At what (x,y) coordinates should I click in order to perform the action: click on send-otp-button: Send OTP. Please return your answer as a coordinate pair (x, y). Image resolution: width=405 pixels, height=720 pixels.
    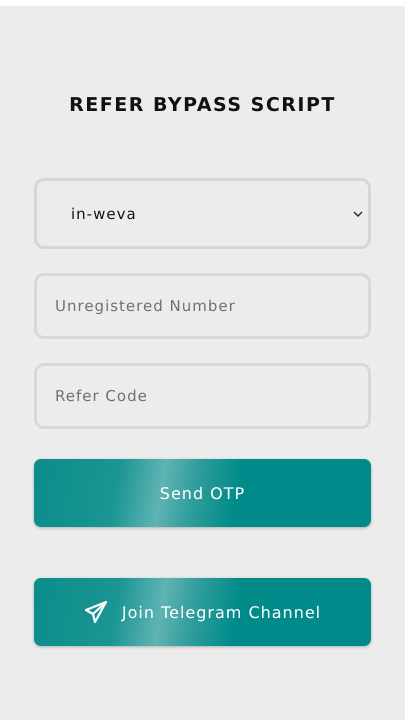
    Looking at the image, I should click on (202, 493).